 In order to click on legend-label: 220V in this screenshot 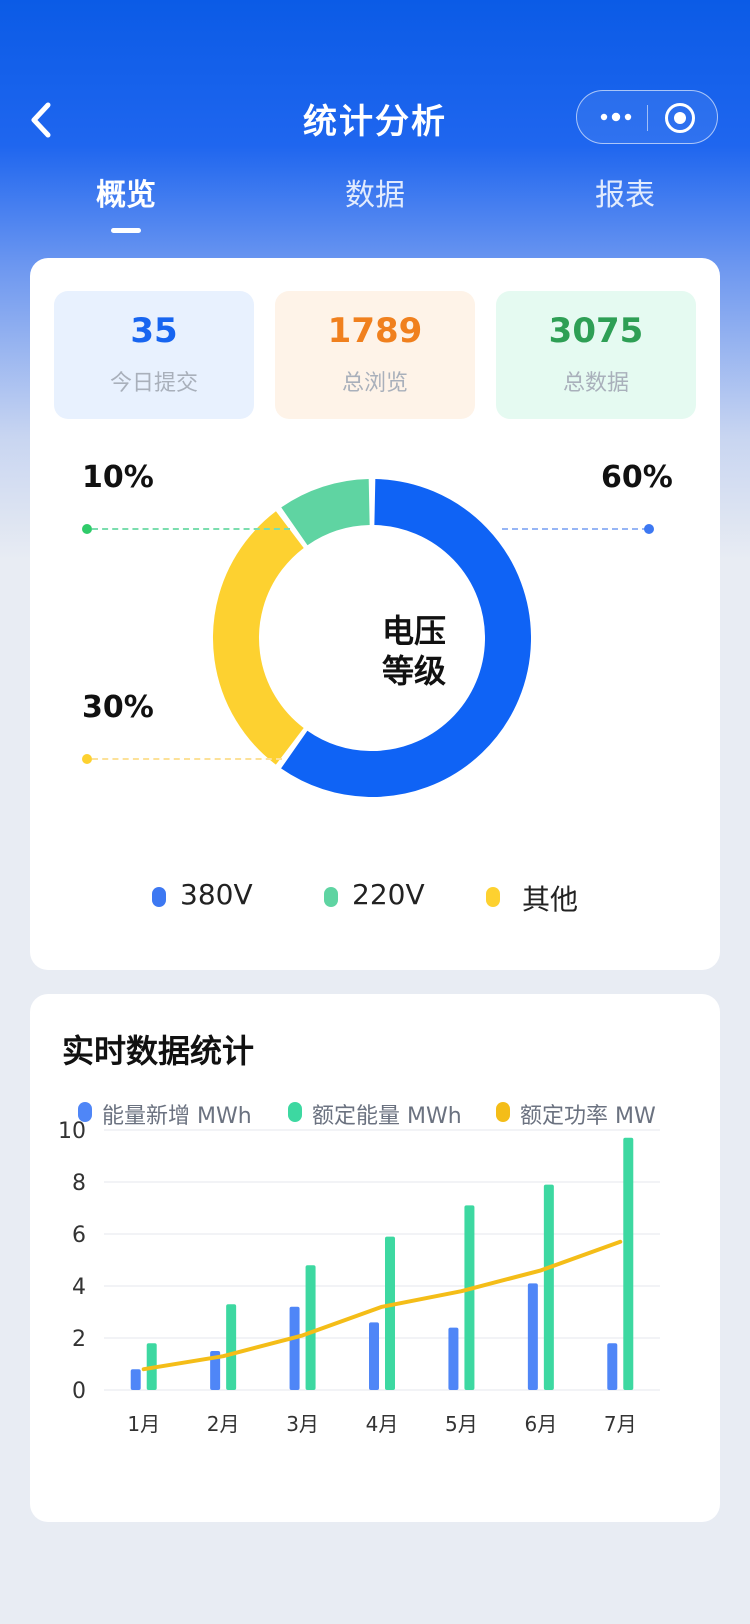, I will do `click(388, 894)`.